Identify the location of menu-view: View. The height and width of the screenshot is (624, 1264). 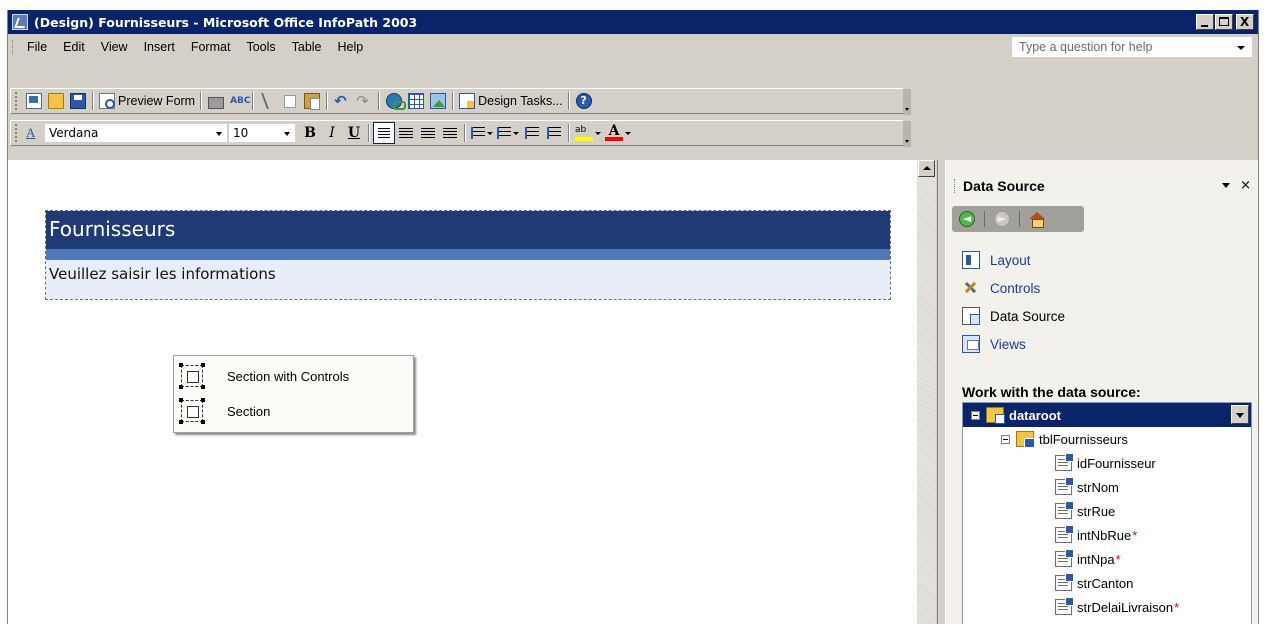
(114, 47).